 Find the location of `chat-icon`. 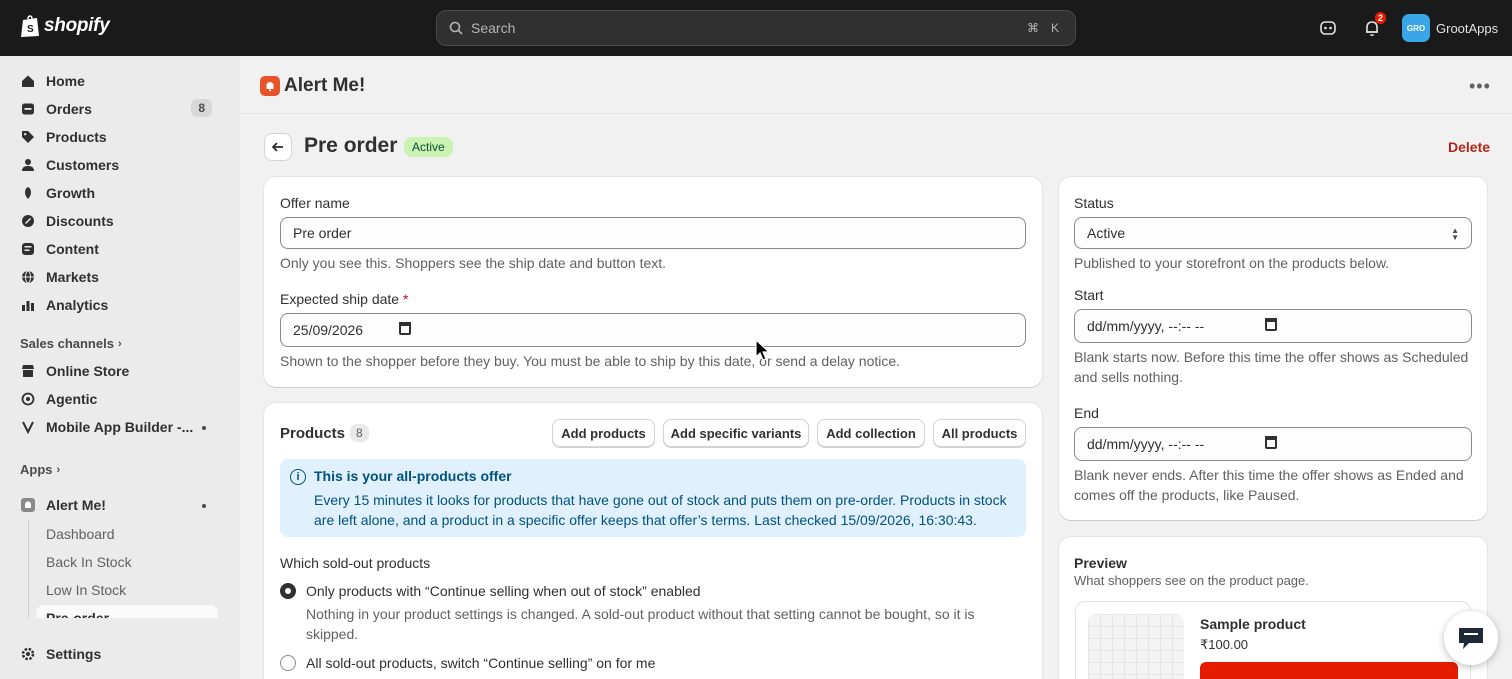

chat-icon is located at coordinates (1471, 638).